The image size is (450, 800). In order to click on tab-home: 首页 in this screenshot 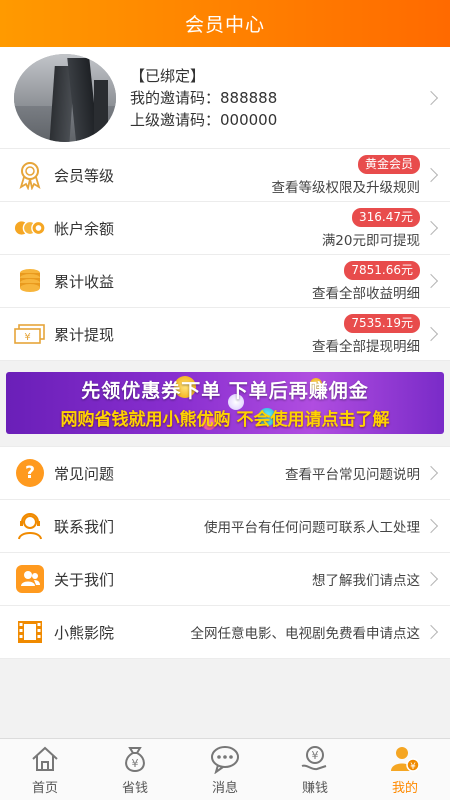, I will do `click(45, 769)`.